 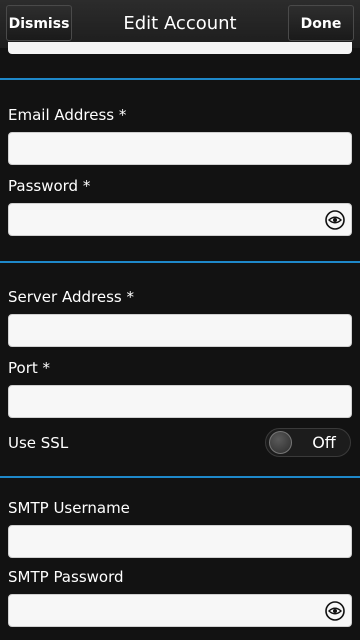 What do you see at coordinates (321, 23) in the screenshot?
I see `done-button: Done` at bounding box center [321, 23].